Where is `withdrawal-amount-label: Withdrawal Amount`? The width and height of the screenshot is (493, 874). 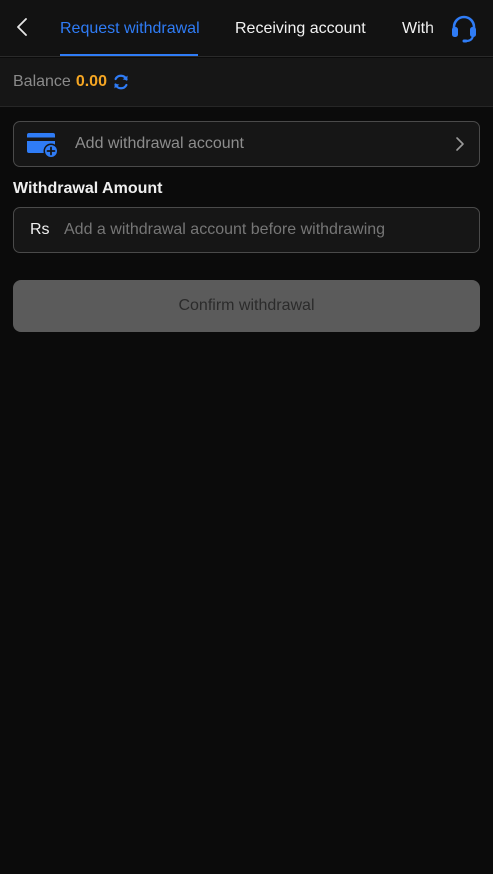
withdrawal-amount-label: Withdrawal Amount is located at coordinates (88, 188).